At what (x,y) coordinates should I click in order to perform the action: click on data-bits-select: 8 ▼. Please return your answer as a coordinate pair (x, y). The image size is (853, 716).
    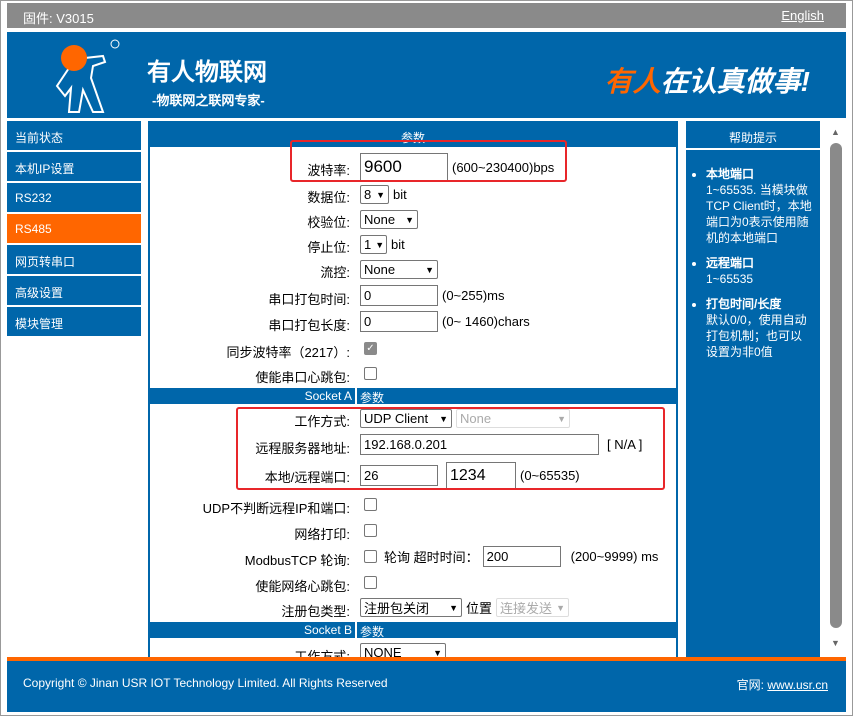
    Looking at the image, I should click on (374, 194).